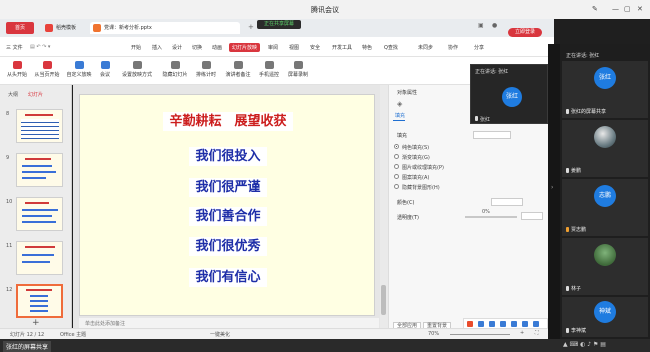 Image resolution: width=650 pixels, height=352 pixels. What do you see at coordinates (245, 47) in the screenshot?
I see `menu-slideshow: 幻灯片放映` at bounding box center [245, 47].